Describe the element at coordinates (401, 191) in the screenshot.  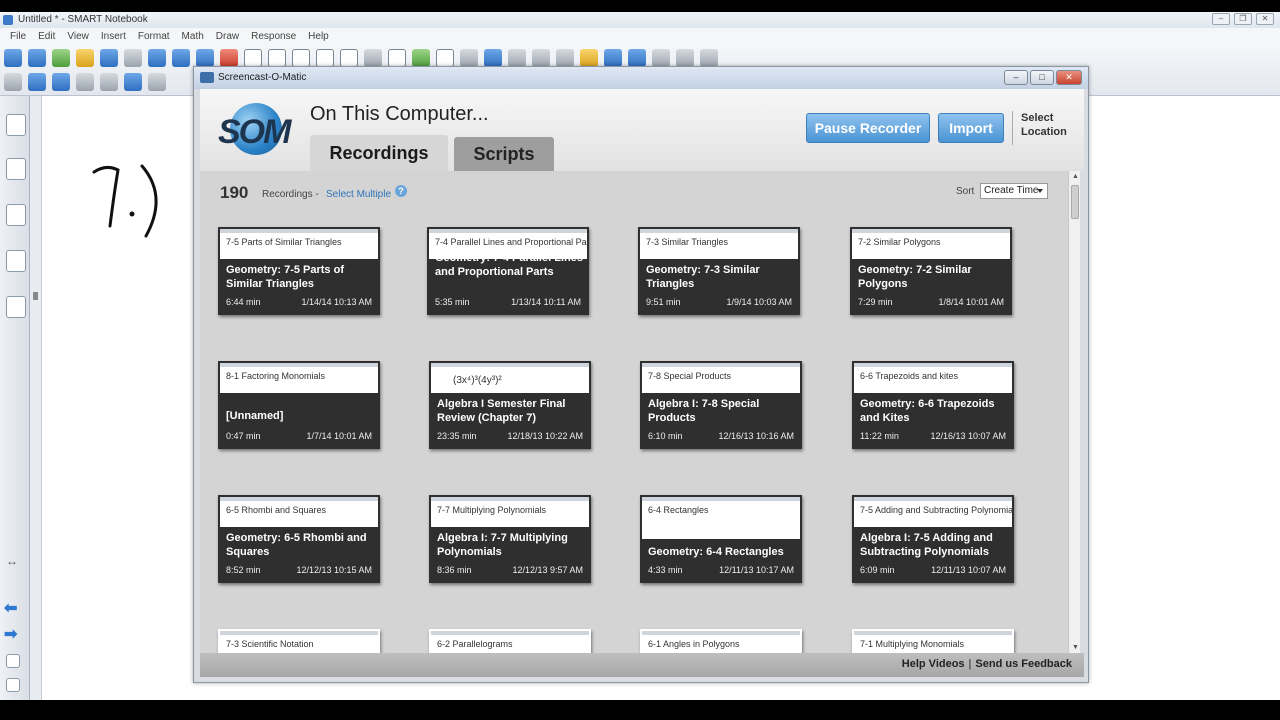
I see `help-icon: ?` at that location.